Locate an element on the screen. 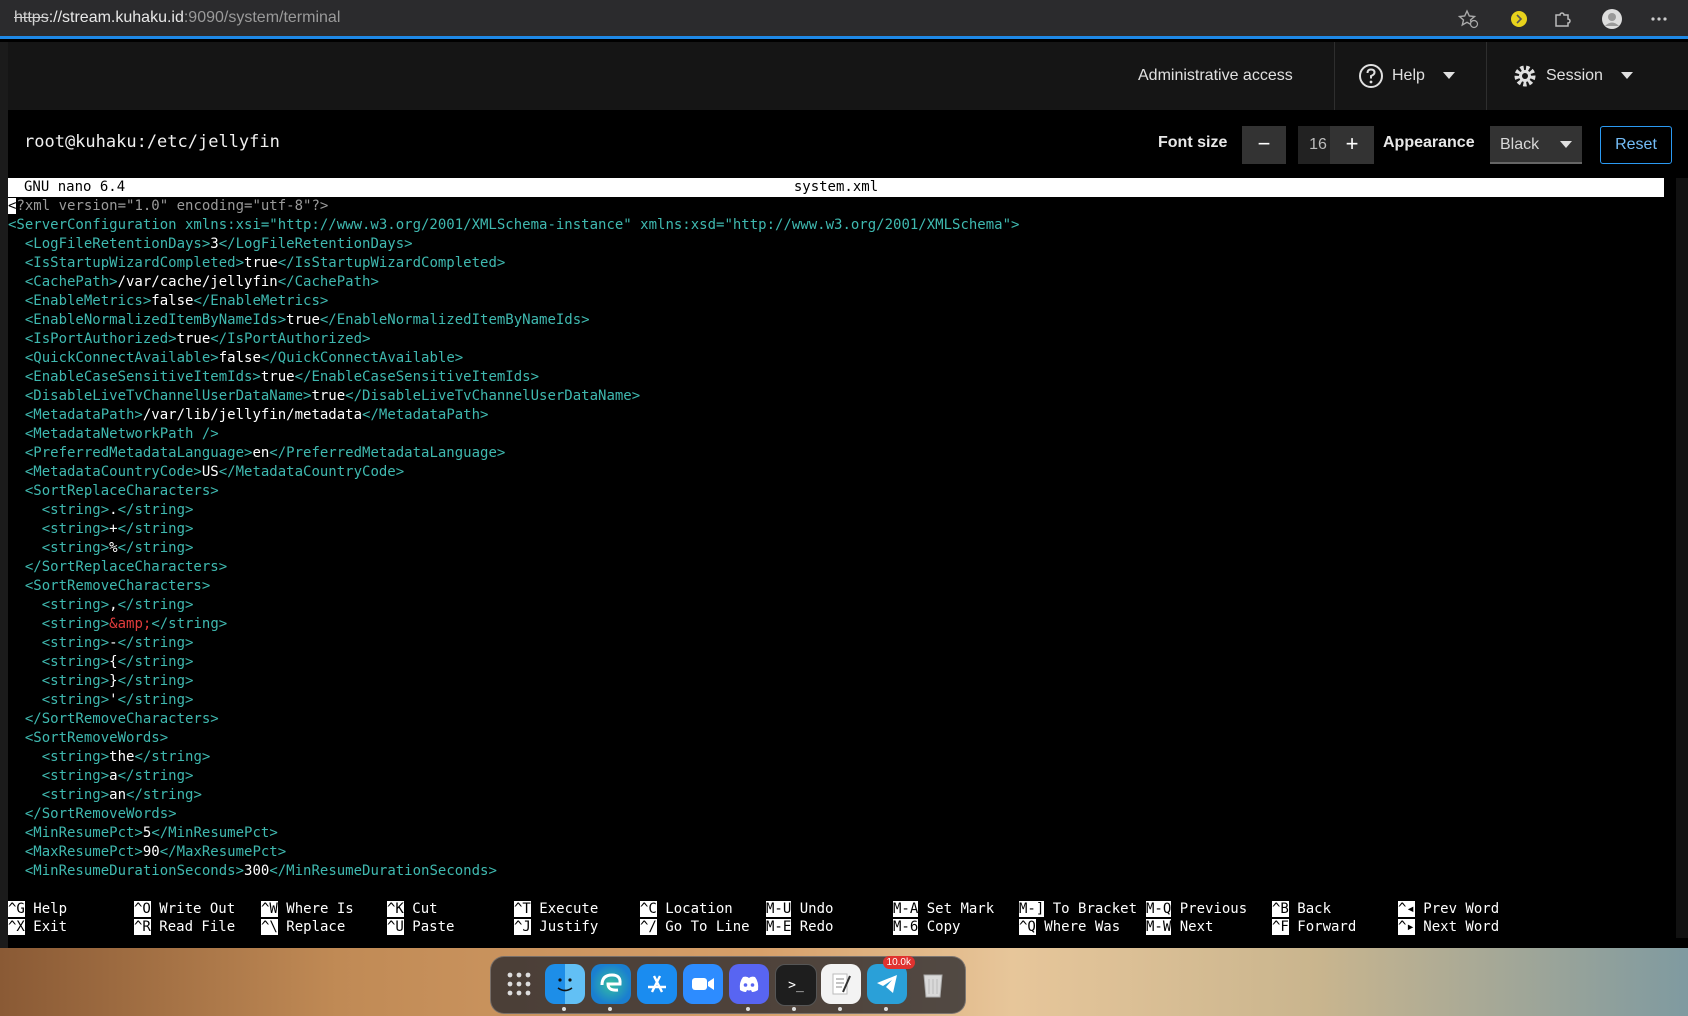  xml-text: { is located at coordinates (113, 662).